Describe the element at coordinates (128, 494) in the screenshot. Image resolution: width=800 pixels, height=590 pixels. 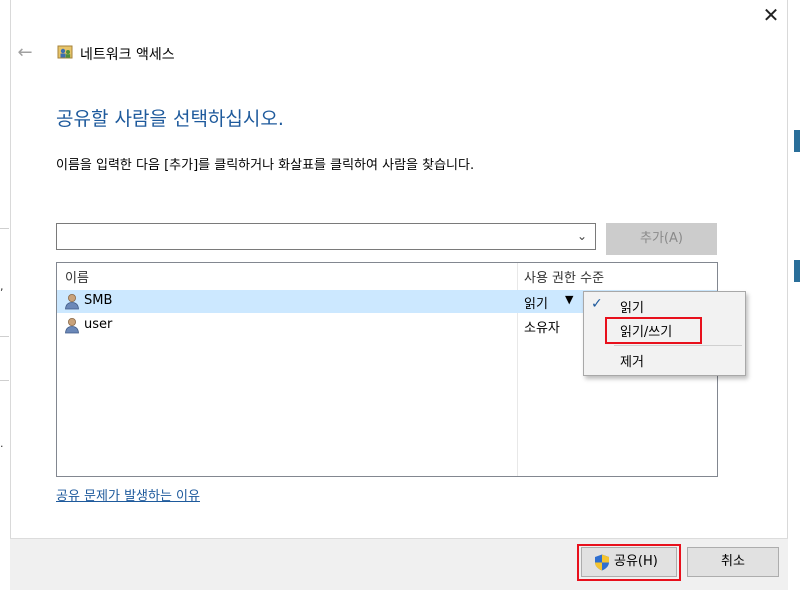
I see `sharing-problems-link: 공유 문제가 발생하는 이유` at that location.